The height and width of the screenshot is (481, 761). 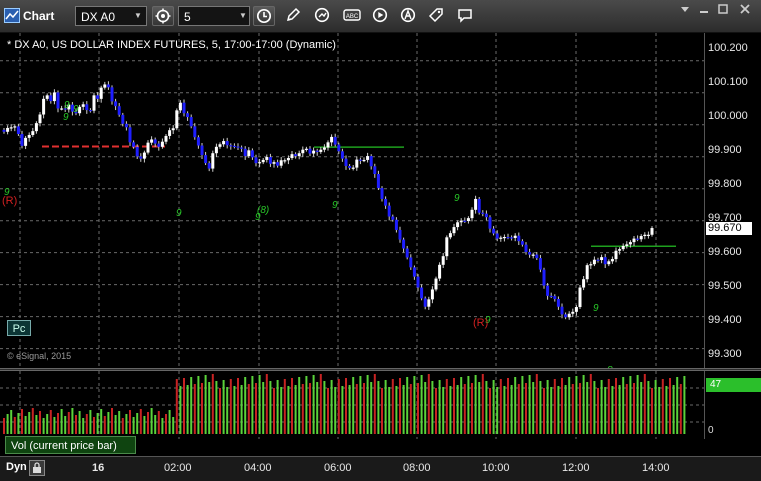 I want to click on maximize-button, so click(x=723, y=9).